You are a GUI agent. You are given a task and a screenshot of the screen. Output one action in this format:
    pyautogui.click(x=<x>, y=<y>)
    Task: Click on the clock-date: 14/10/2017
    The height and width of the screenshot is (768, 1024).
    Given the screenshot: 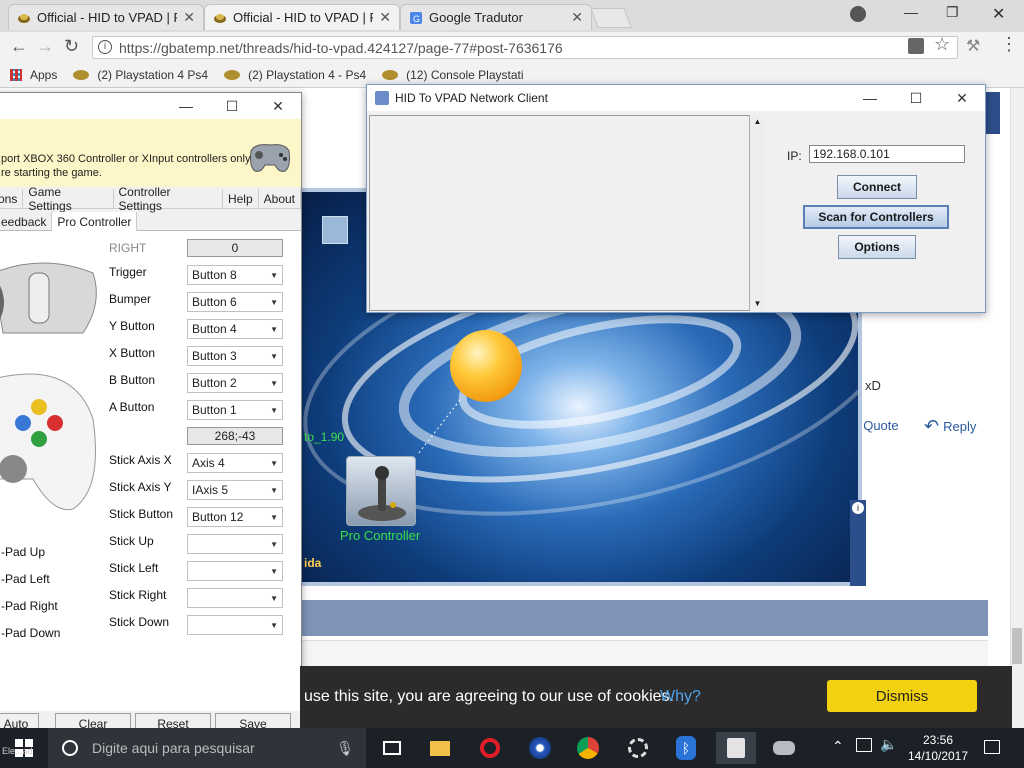 What is the action you would take?
    pyautogui.click(x=938, y=756)
    